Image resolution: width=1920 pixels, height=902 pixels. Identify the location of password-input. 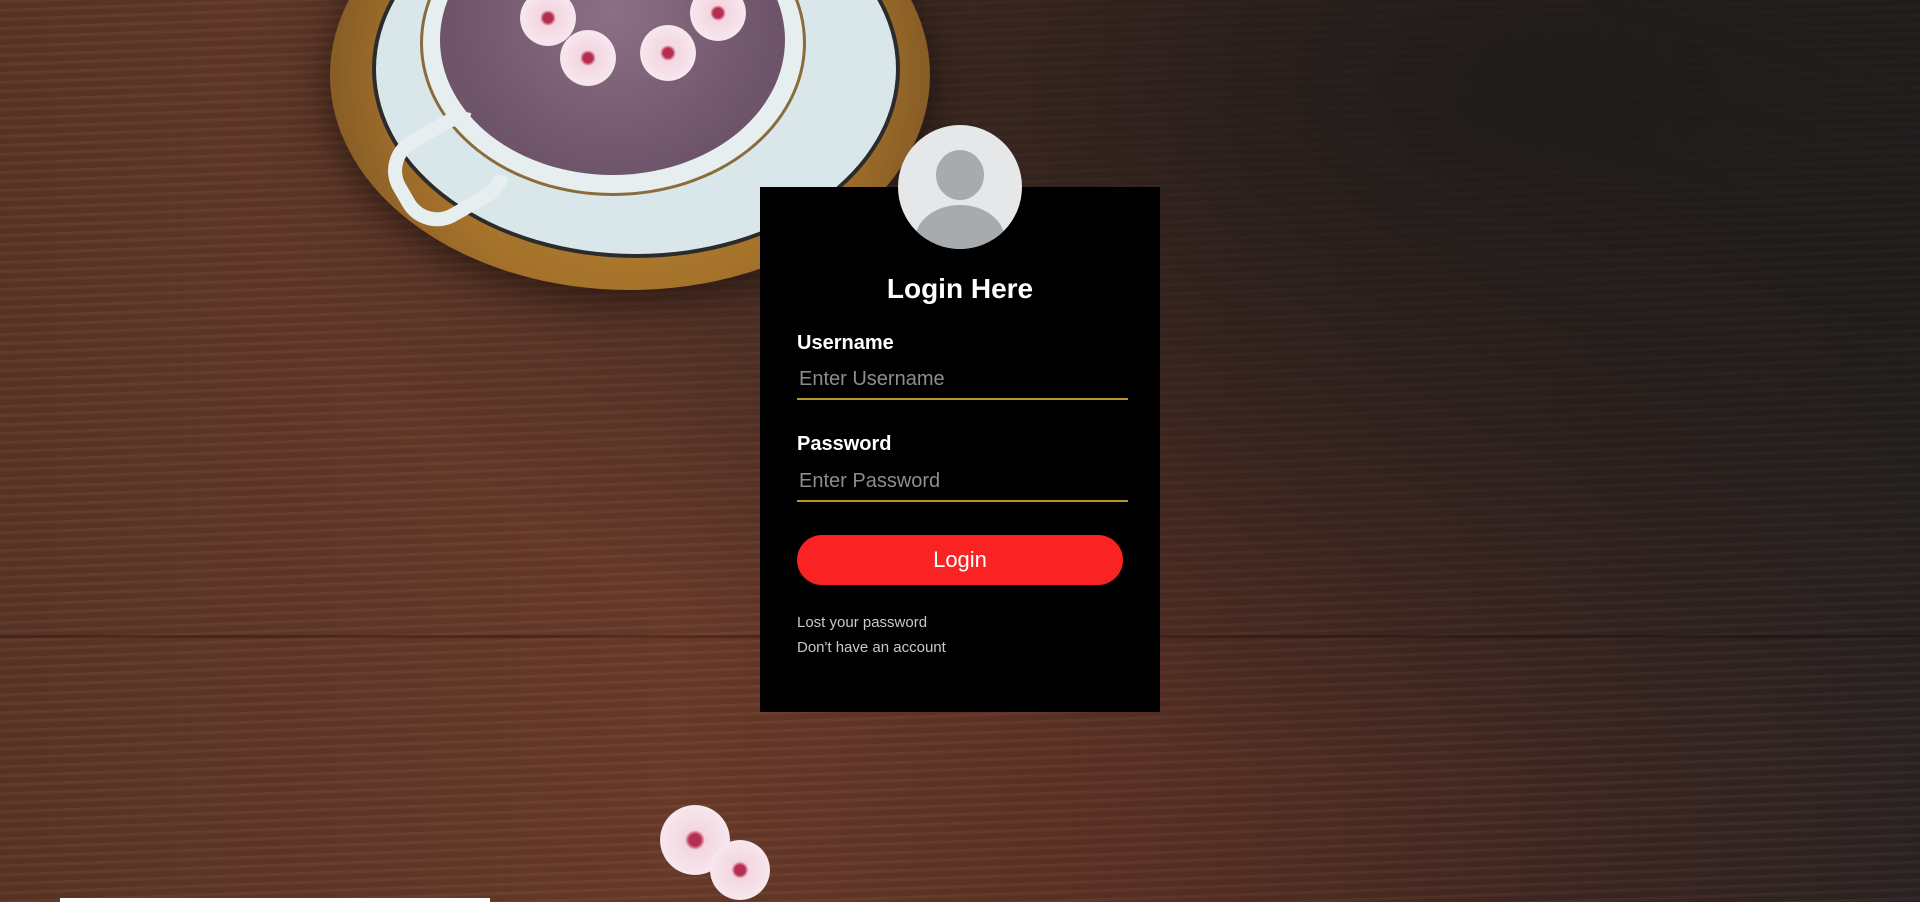
(962, 482).